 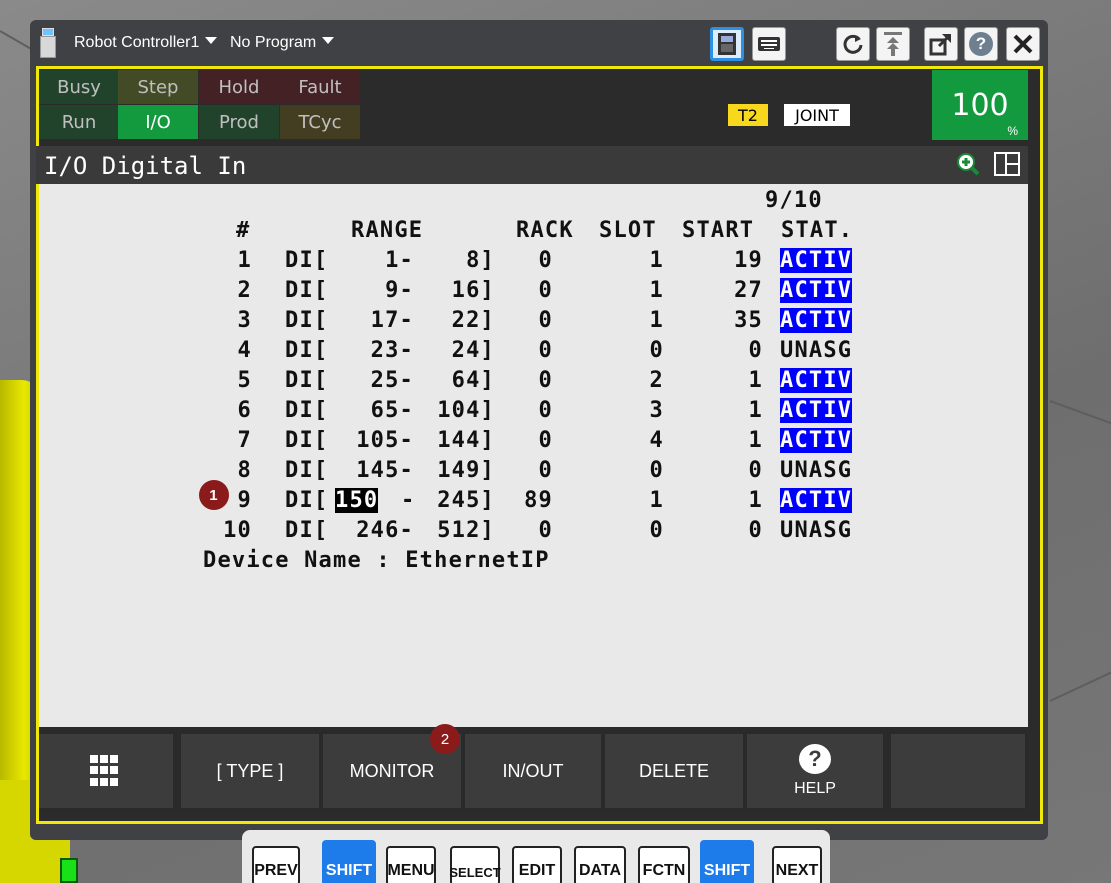 I want to click on status-run: Run, so click(x=79, y=122).